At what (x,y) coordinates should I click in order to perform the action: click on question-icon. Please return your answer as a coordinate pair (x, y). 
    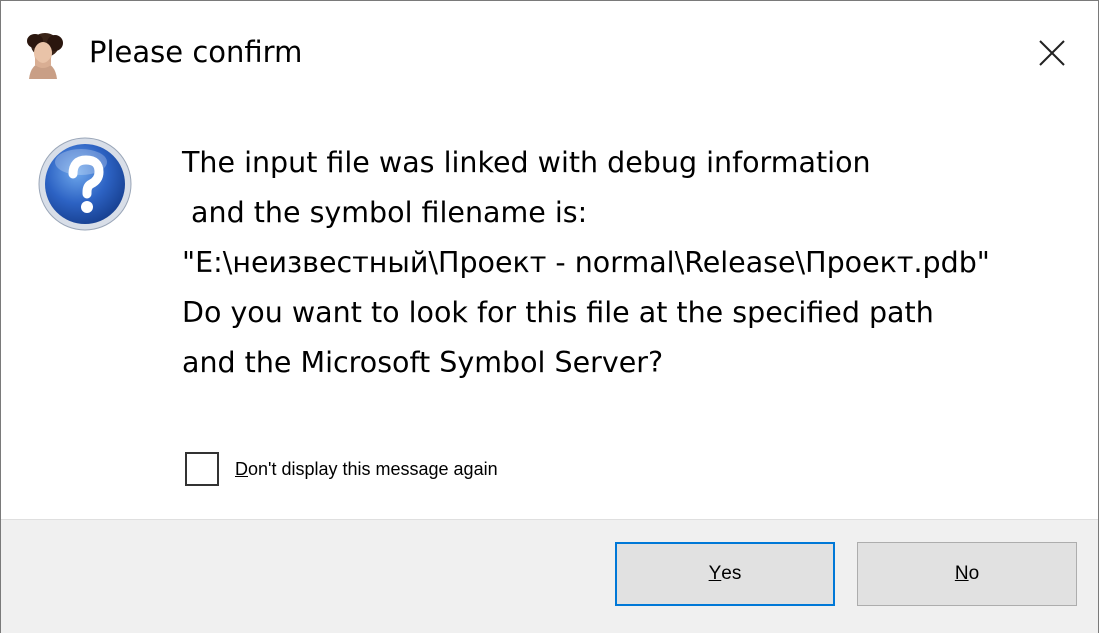
    Looking at the image, I should click on (85, 184).